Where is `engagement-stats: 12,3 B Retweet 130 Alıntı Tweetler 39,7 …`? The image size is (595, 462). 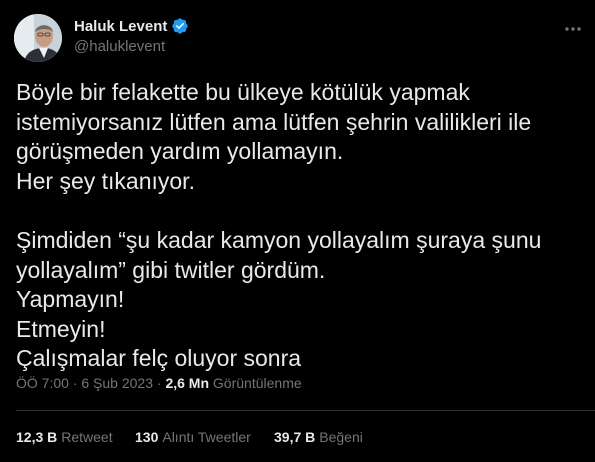
engagement-stats: 12,3 B Retweet 130 Alıntı Tweetler 39,7 … is located at coordinates (189, 437).